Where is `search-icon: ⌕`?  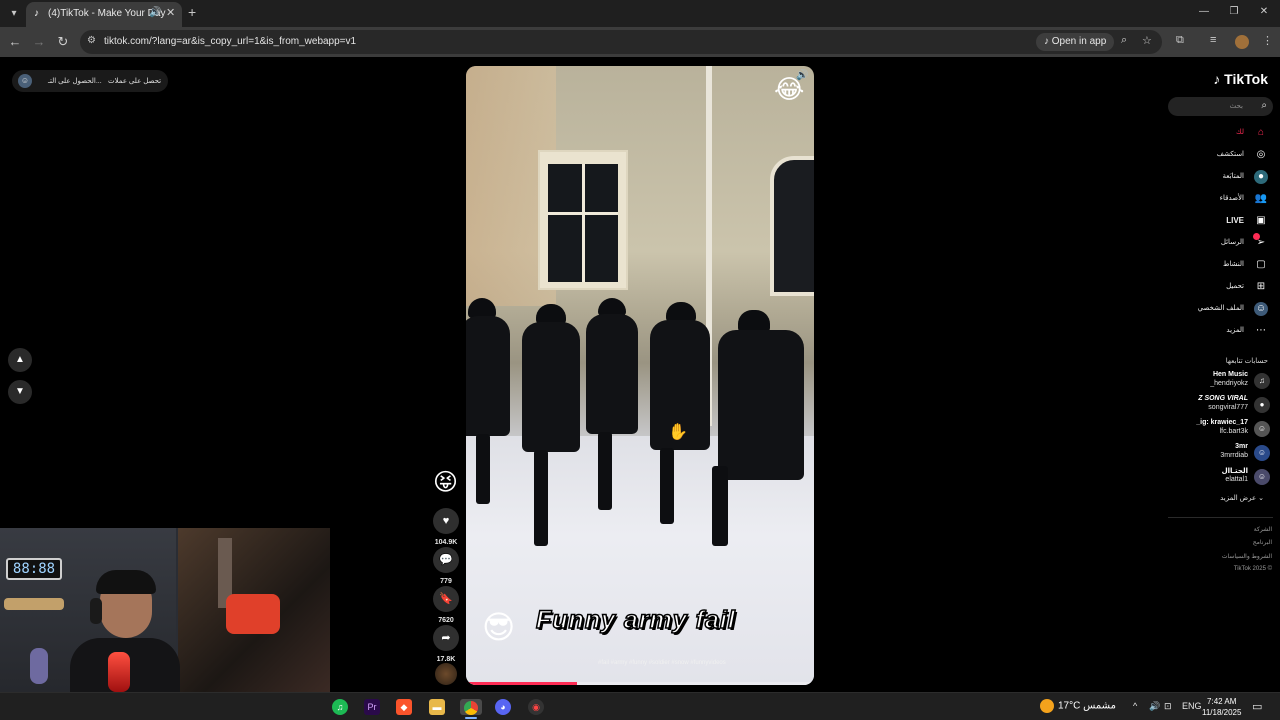 search-icon: ⌕ is located at coordinates (1264, 105).